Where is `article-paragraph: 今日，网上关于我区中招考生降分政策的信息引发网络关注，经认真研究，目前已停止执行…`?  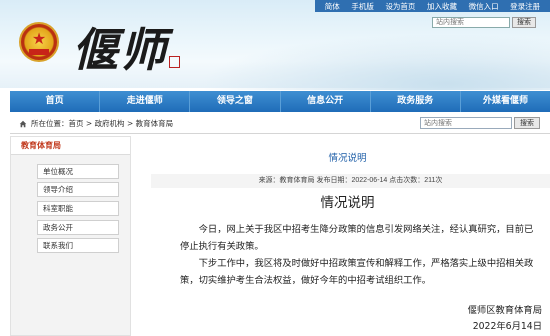 article-paragraph: 今日，网上关于我区中招考生降分政策的信息引发网络关注，经认真研究，目前已停止执行… is located at coordinates (361, 238).